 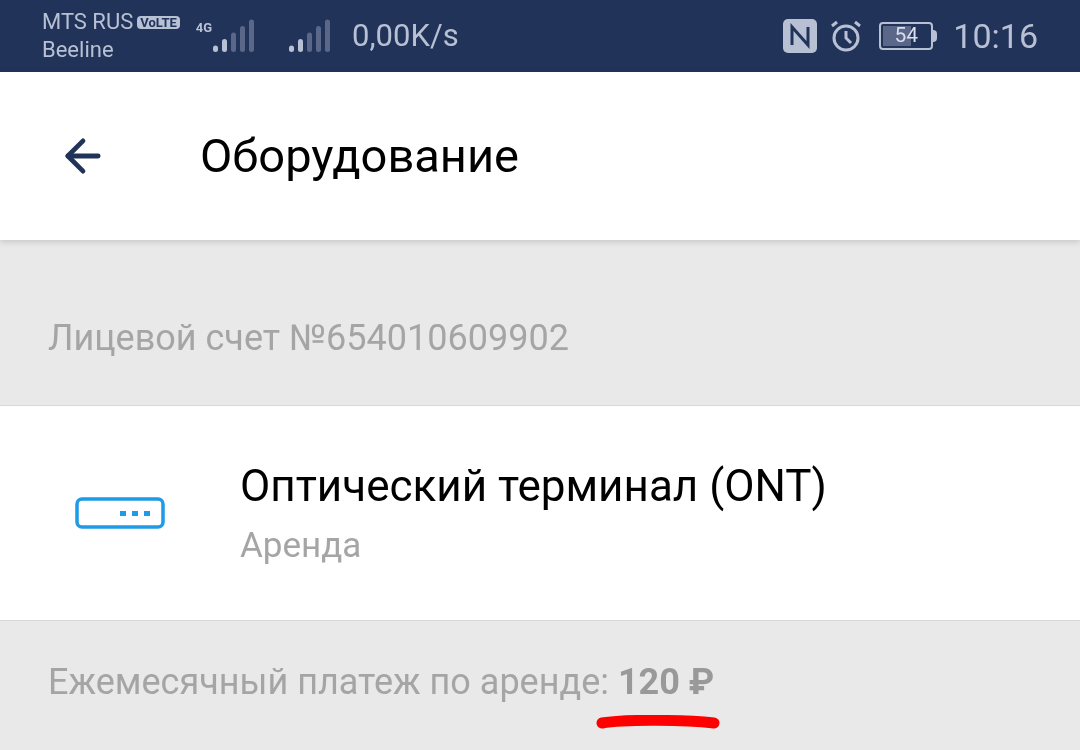 I want to click on router-icon, so click(x=120, y=513).